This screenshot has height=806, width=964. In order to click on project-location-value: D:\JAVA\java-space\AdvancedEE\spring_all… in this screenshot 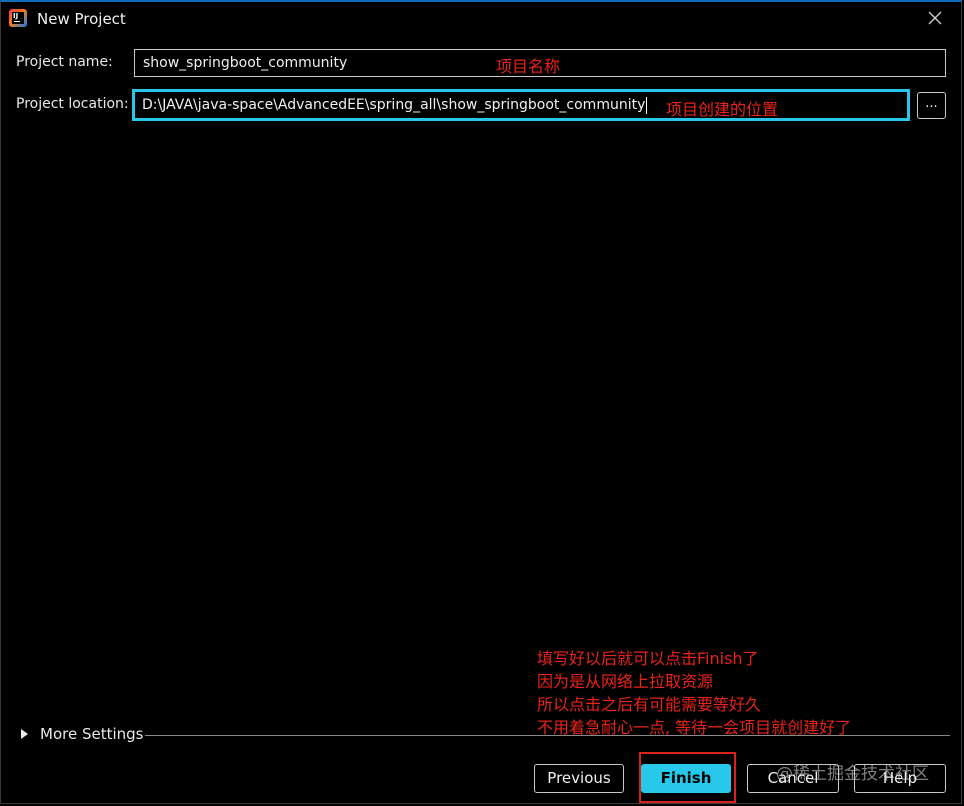, I will do `click(394, 105)`.